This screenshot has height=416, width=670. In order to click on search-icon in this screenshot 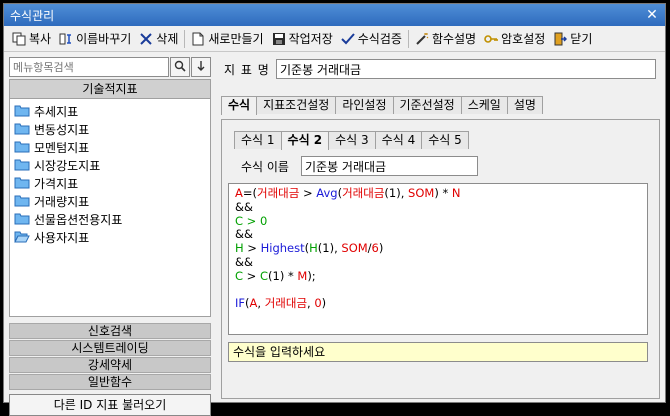, I will do `click(180, 67)`.